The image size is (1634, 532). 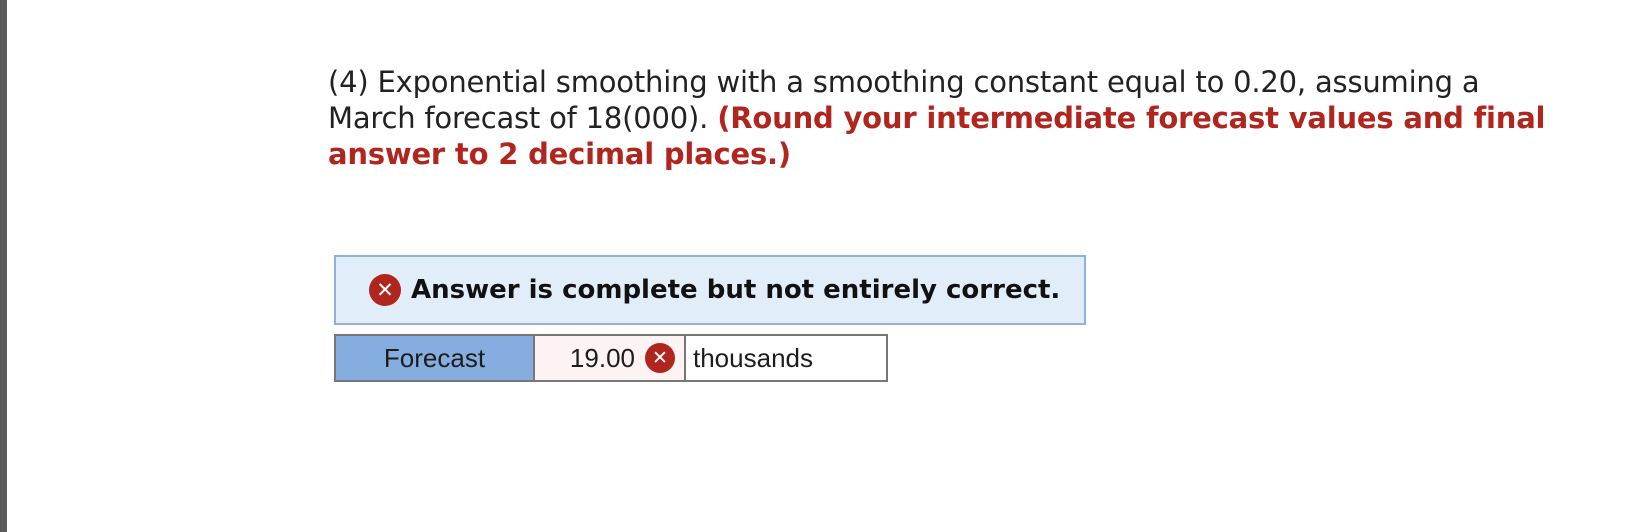 I want to click on answer-row: Forecast 19.00 ✕ thousands, so click(x=611, y=358).